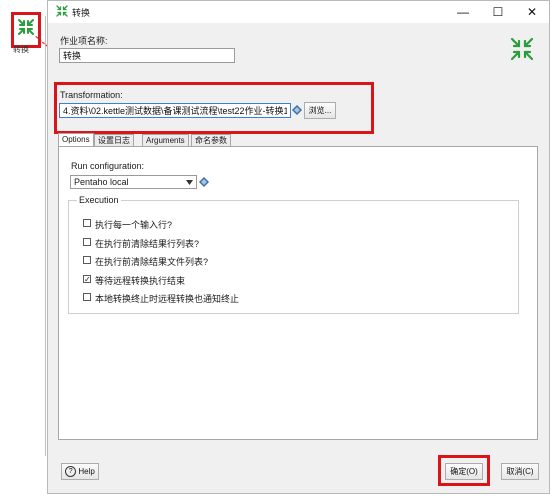  What do you see at coordinates (532, 12) in the screenshot?
I see `close-button: ✕` at bounding box center [532, 12].